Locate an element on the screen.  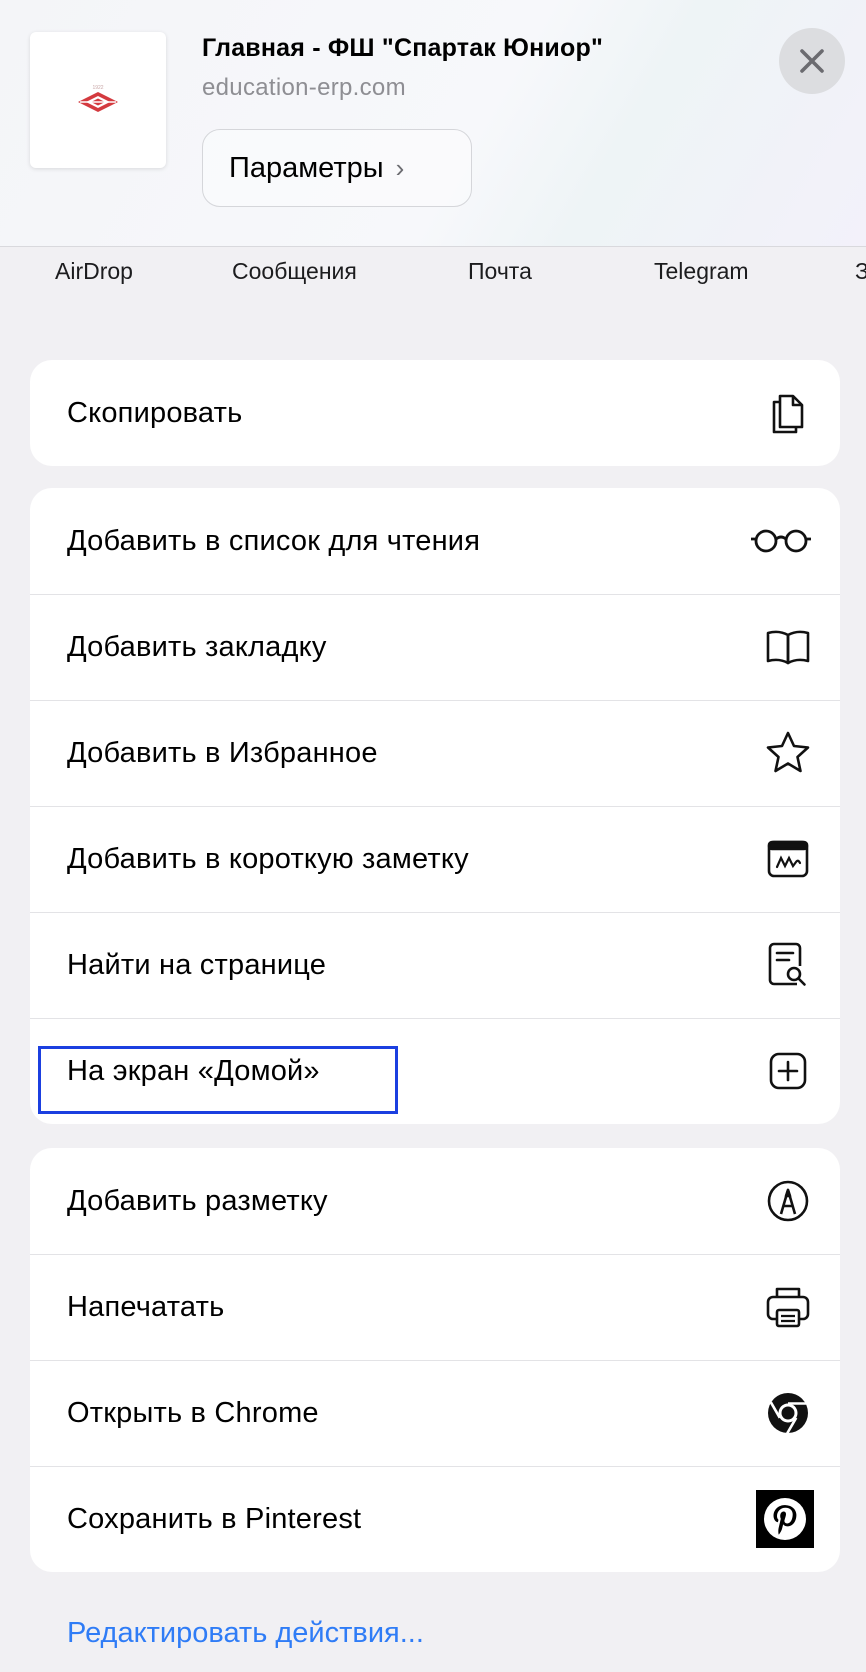
book-icon is located at coordinates (788, 647).